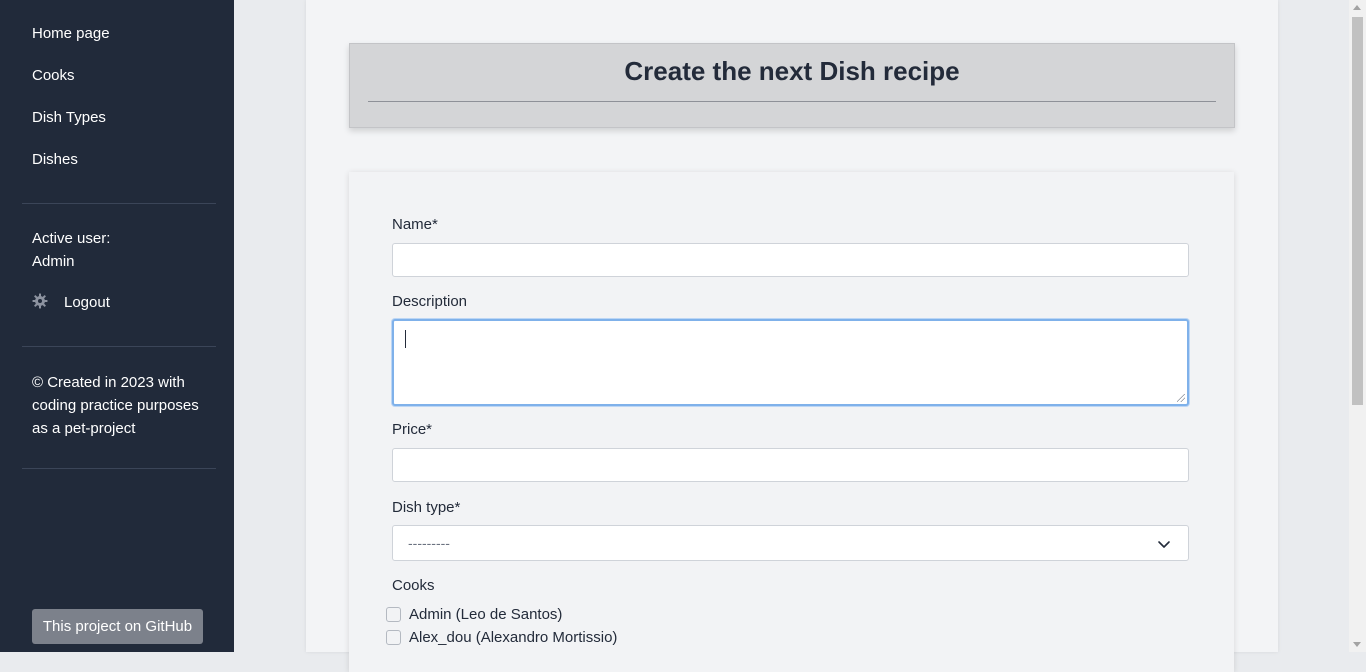 The width and height of the screenshot is (1366, 672). What do you see at coordinates (117, 626) in the screenshot?
I see `github-button: This project on GitHub` at bounding box center [117, 626].